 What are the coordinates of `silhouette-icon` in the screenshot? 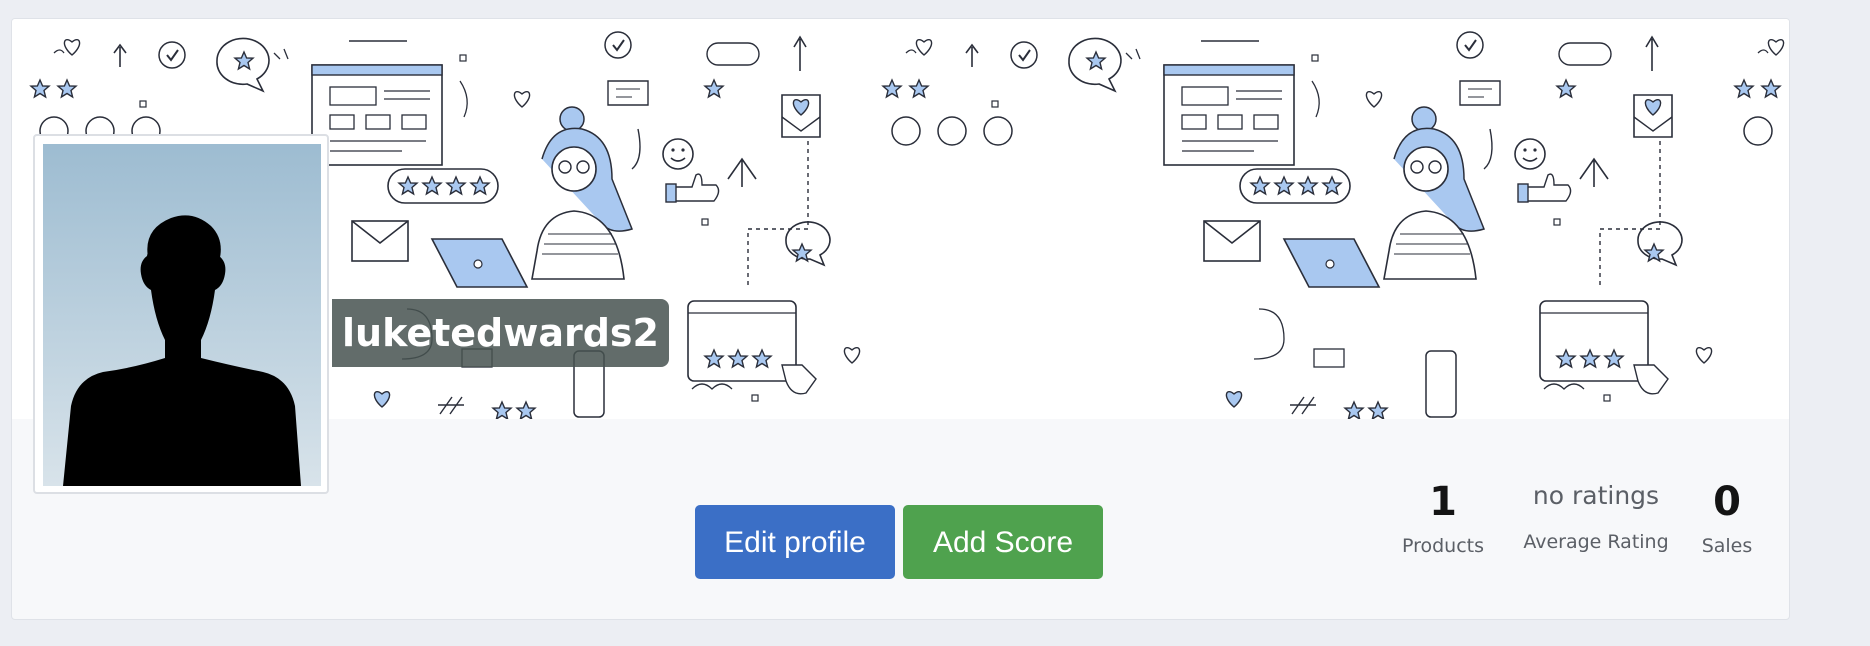 It's located at (182, 315).